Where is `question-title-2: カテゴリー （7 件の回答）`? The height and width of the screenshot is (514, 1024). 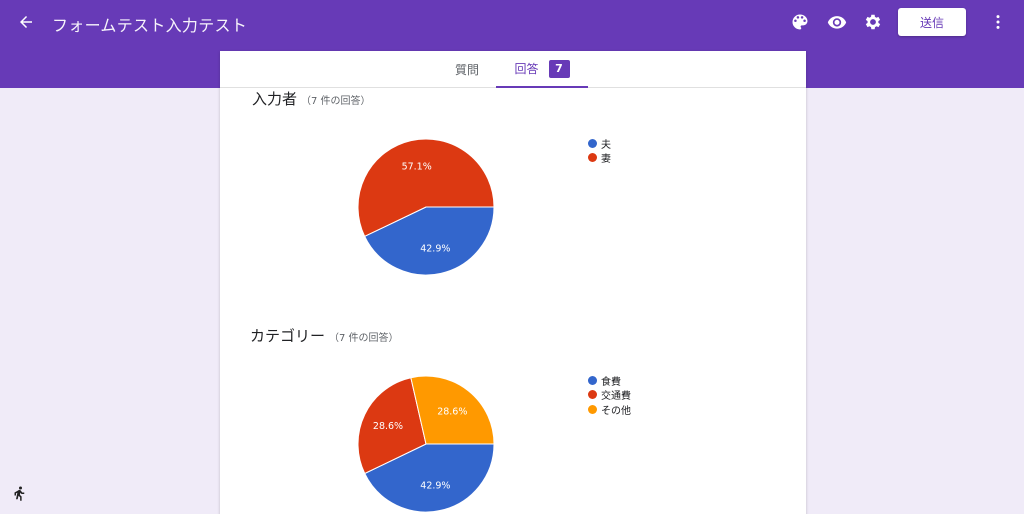
question-title-2: カテゴリー （7 件の回答） is located at coordinates (324, 335).